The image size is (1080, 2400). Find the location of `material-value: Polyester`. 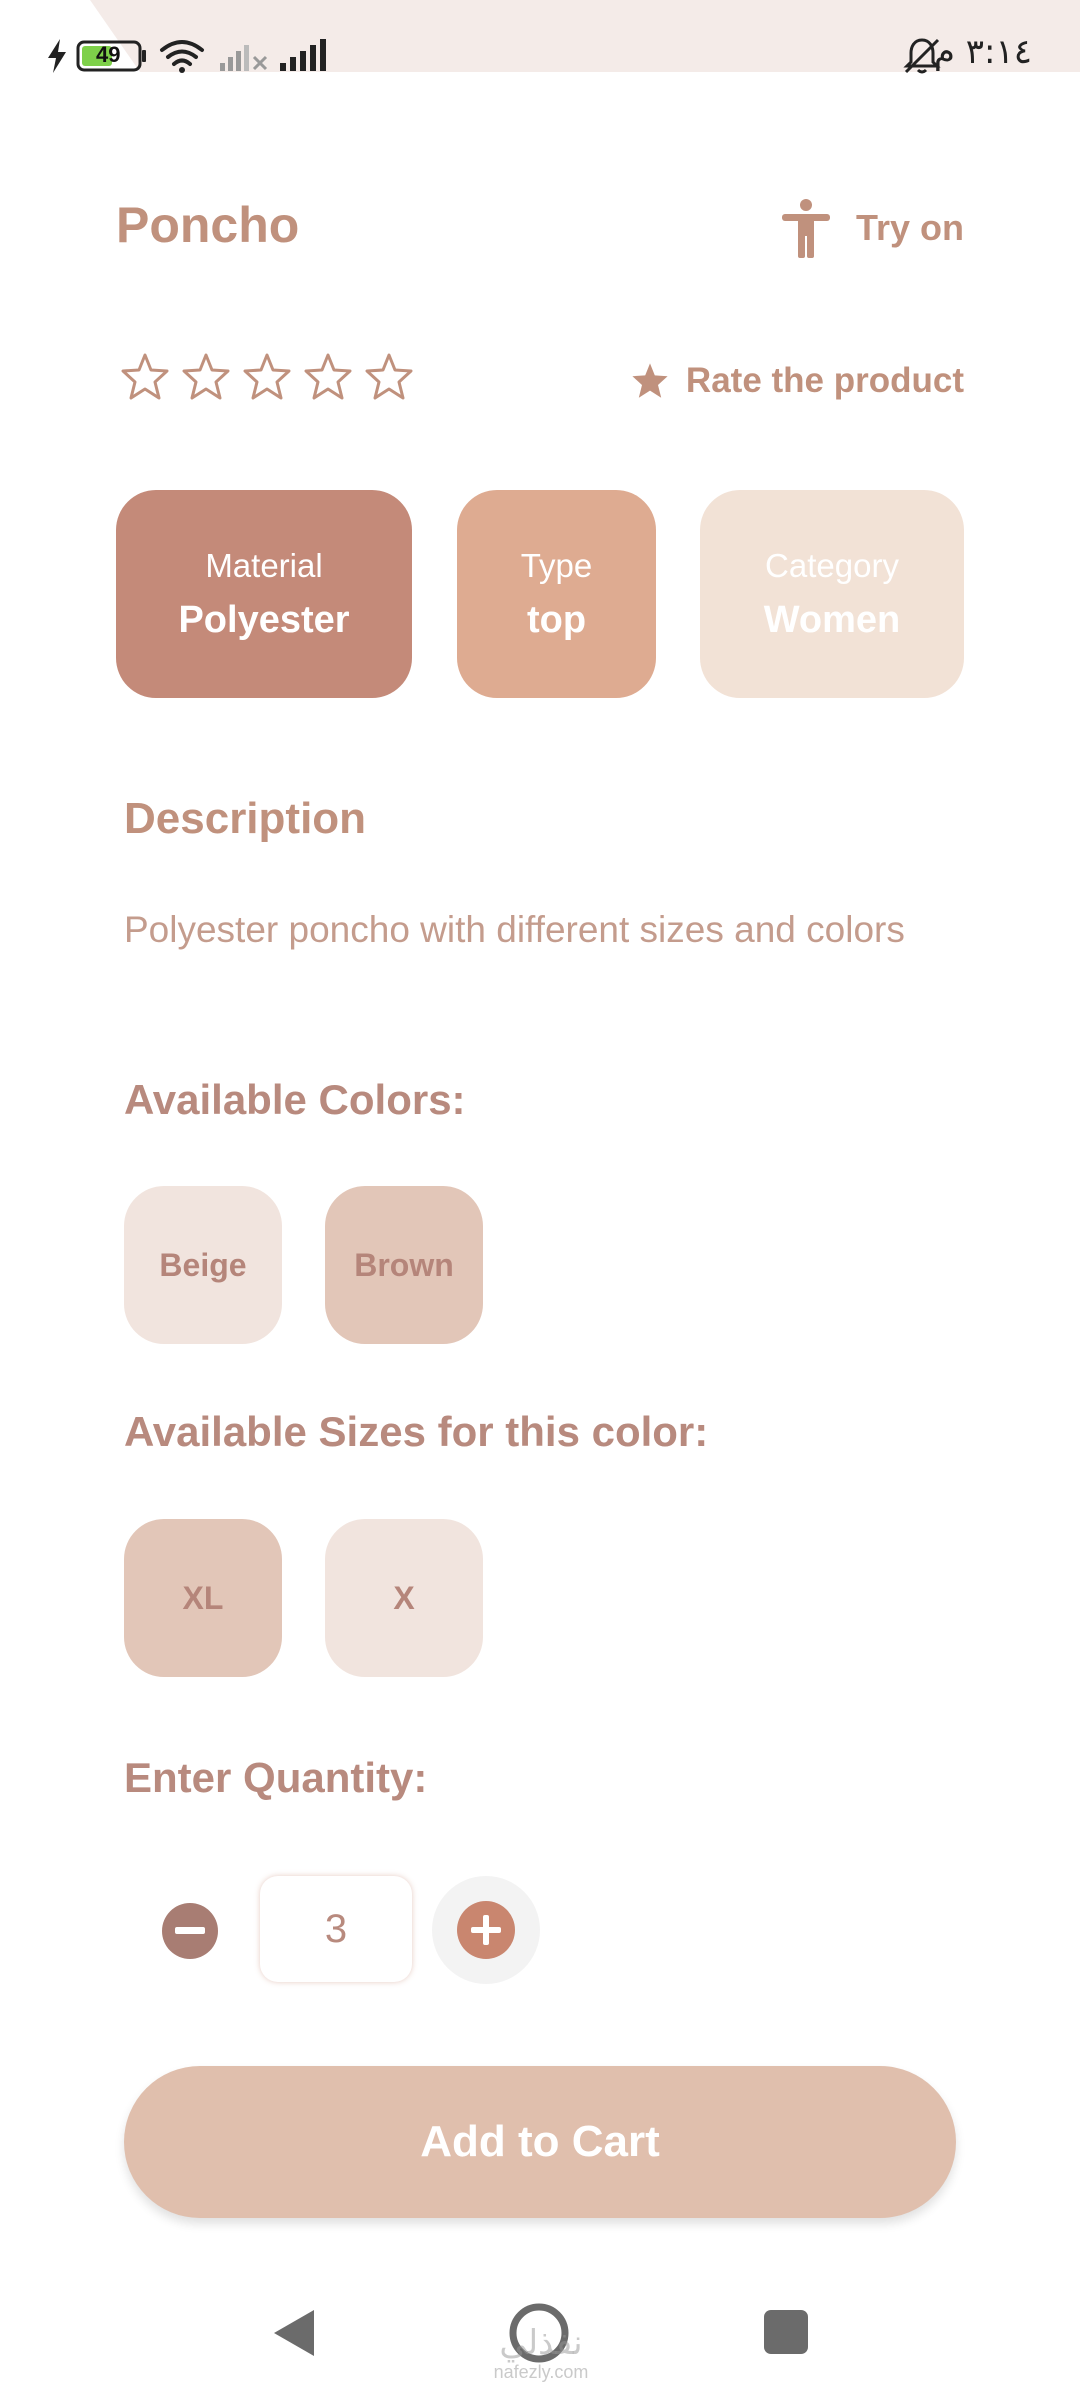

material-value: Polyester is located at coordinates (264, 619).